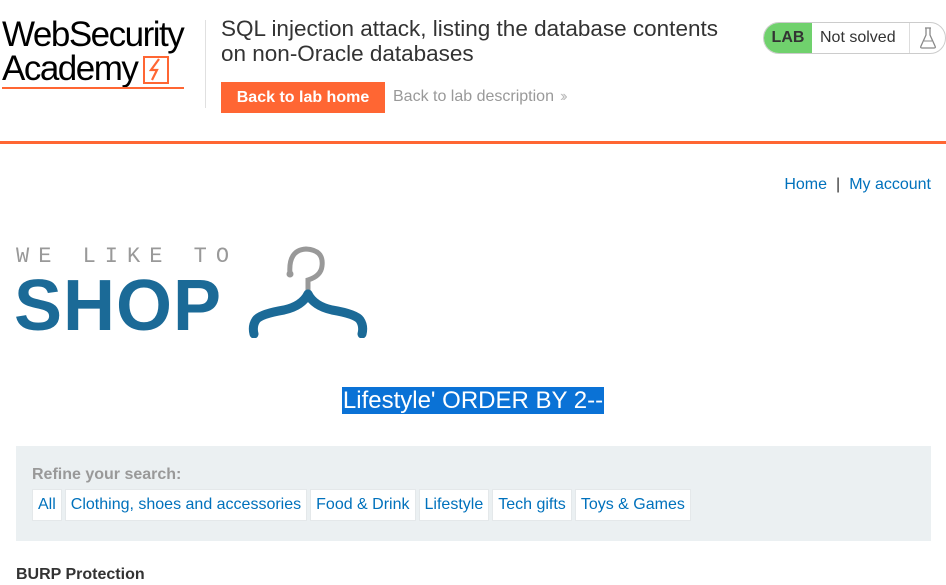 This screenshot has height=585, width=946. I want to click on lab-status-text: Not solved, so click(861, 38).